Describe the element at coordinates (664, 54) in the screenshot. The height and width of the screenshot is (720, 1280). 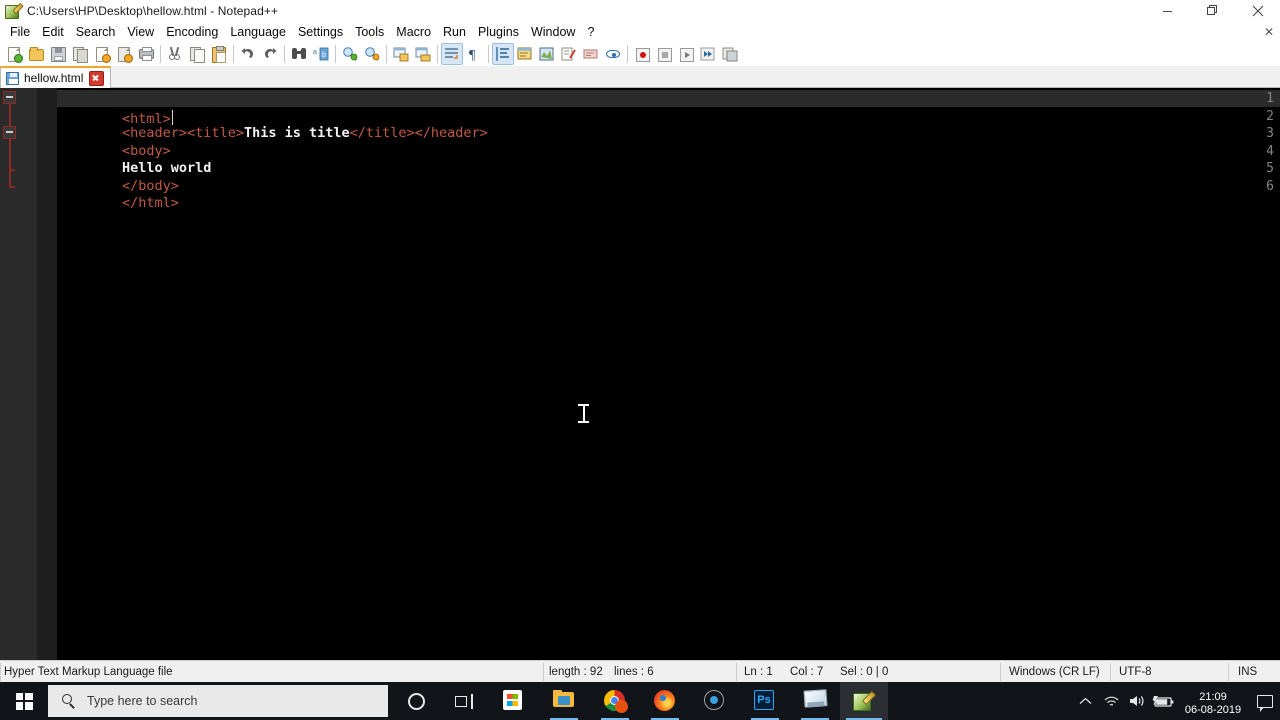
I see `macro-stop-button` at that location.